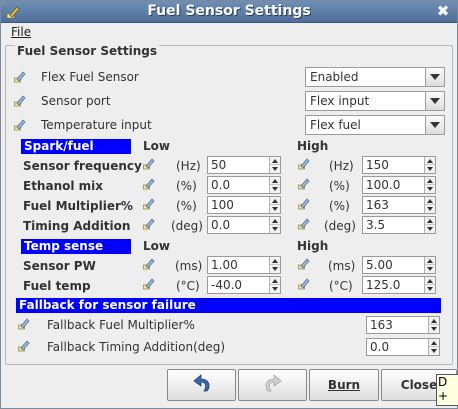  What do you see at coordinates (244, 165) in the screenshot?
I see `sensor-frequency-low-input: 50` at bounding box center [244, 165].